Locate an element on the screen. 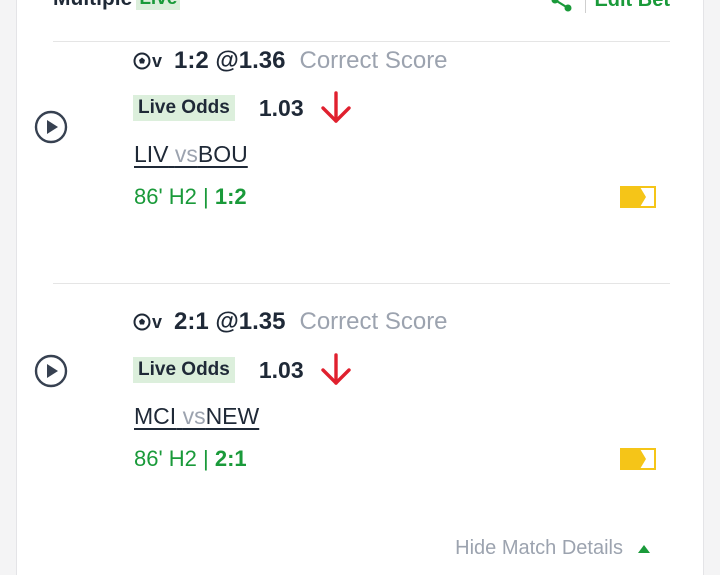 The image size is (720, 575). hide-match-details-toggle: Hide Match Details is located at coordinates (553, 548).